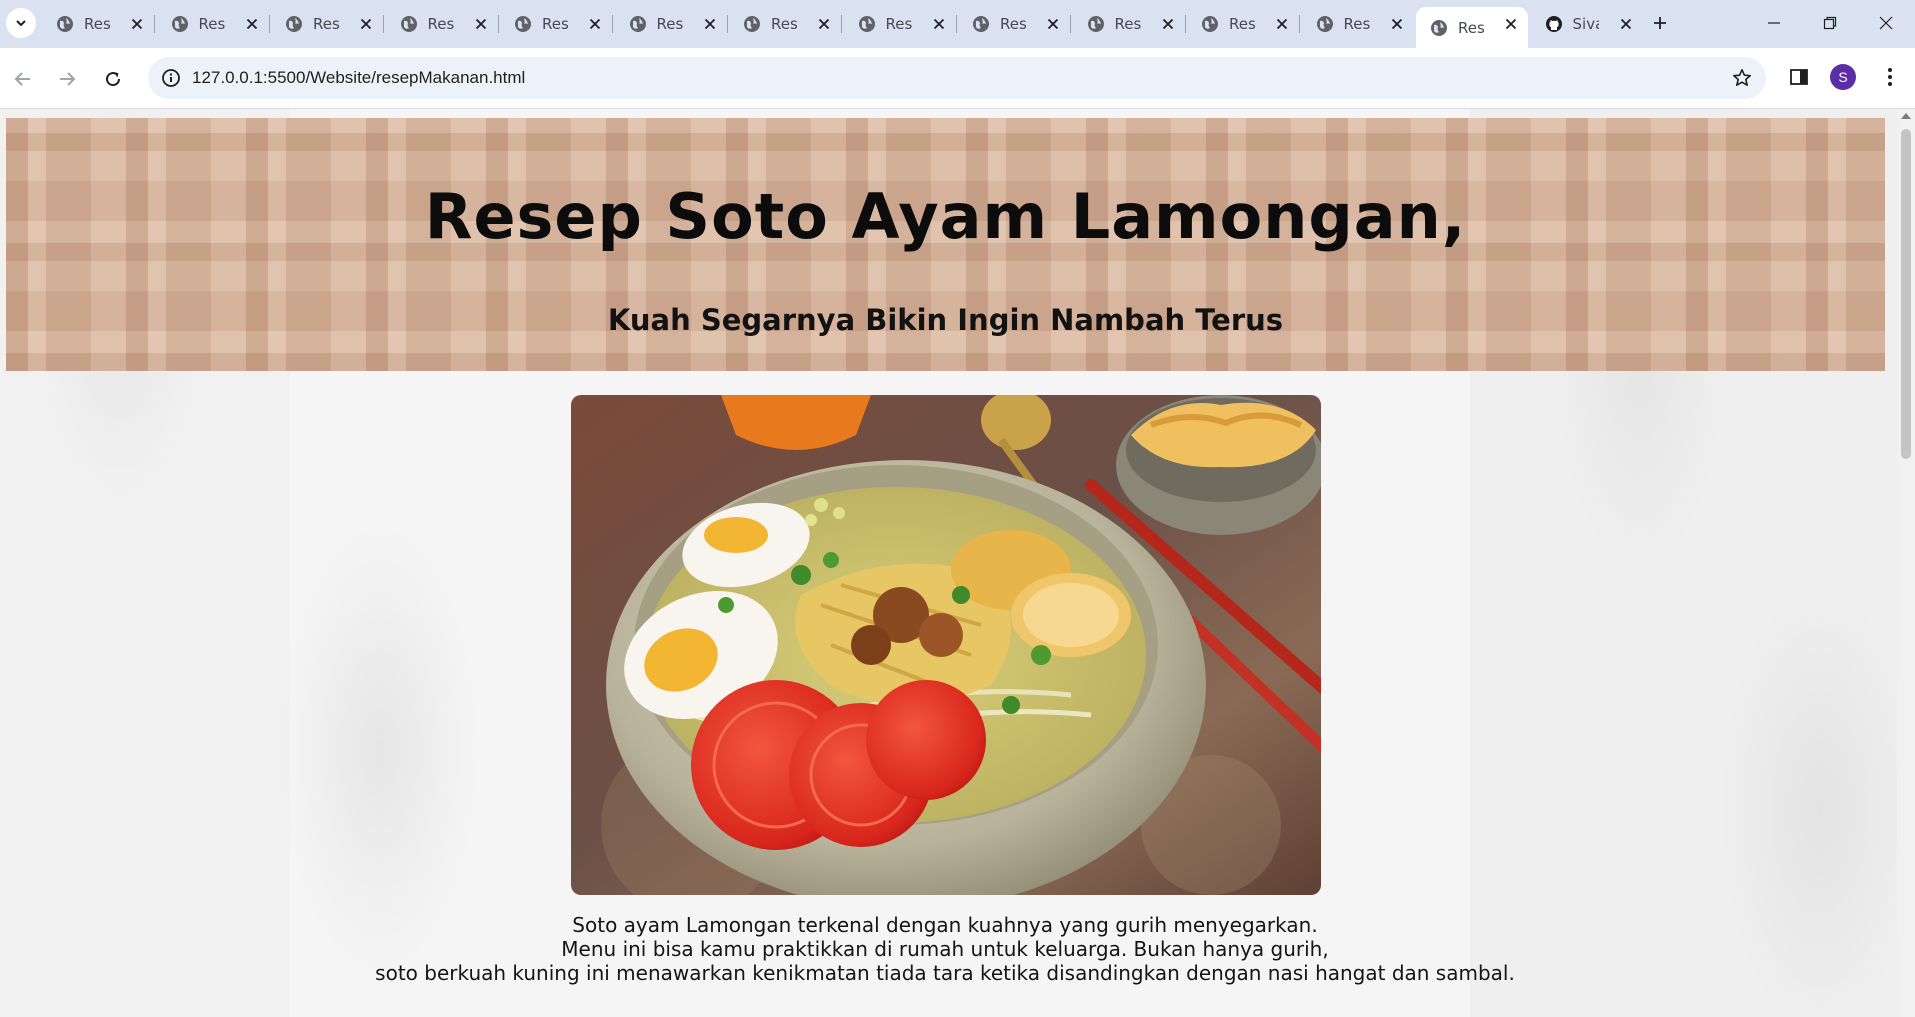 Image resolution: width=1915 pixels, height=1017 pixels. What do you see at coordinates (1553, 24) in the screenshot?
I see `github-icon` at bounding box center [1553, 24].